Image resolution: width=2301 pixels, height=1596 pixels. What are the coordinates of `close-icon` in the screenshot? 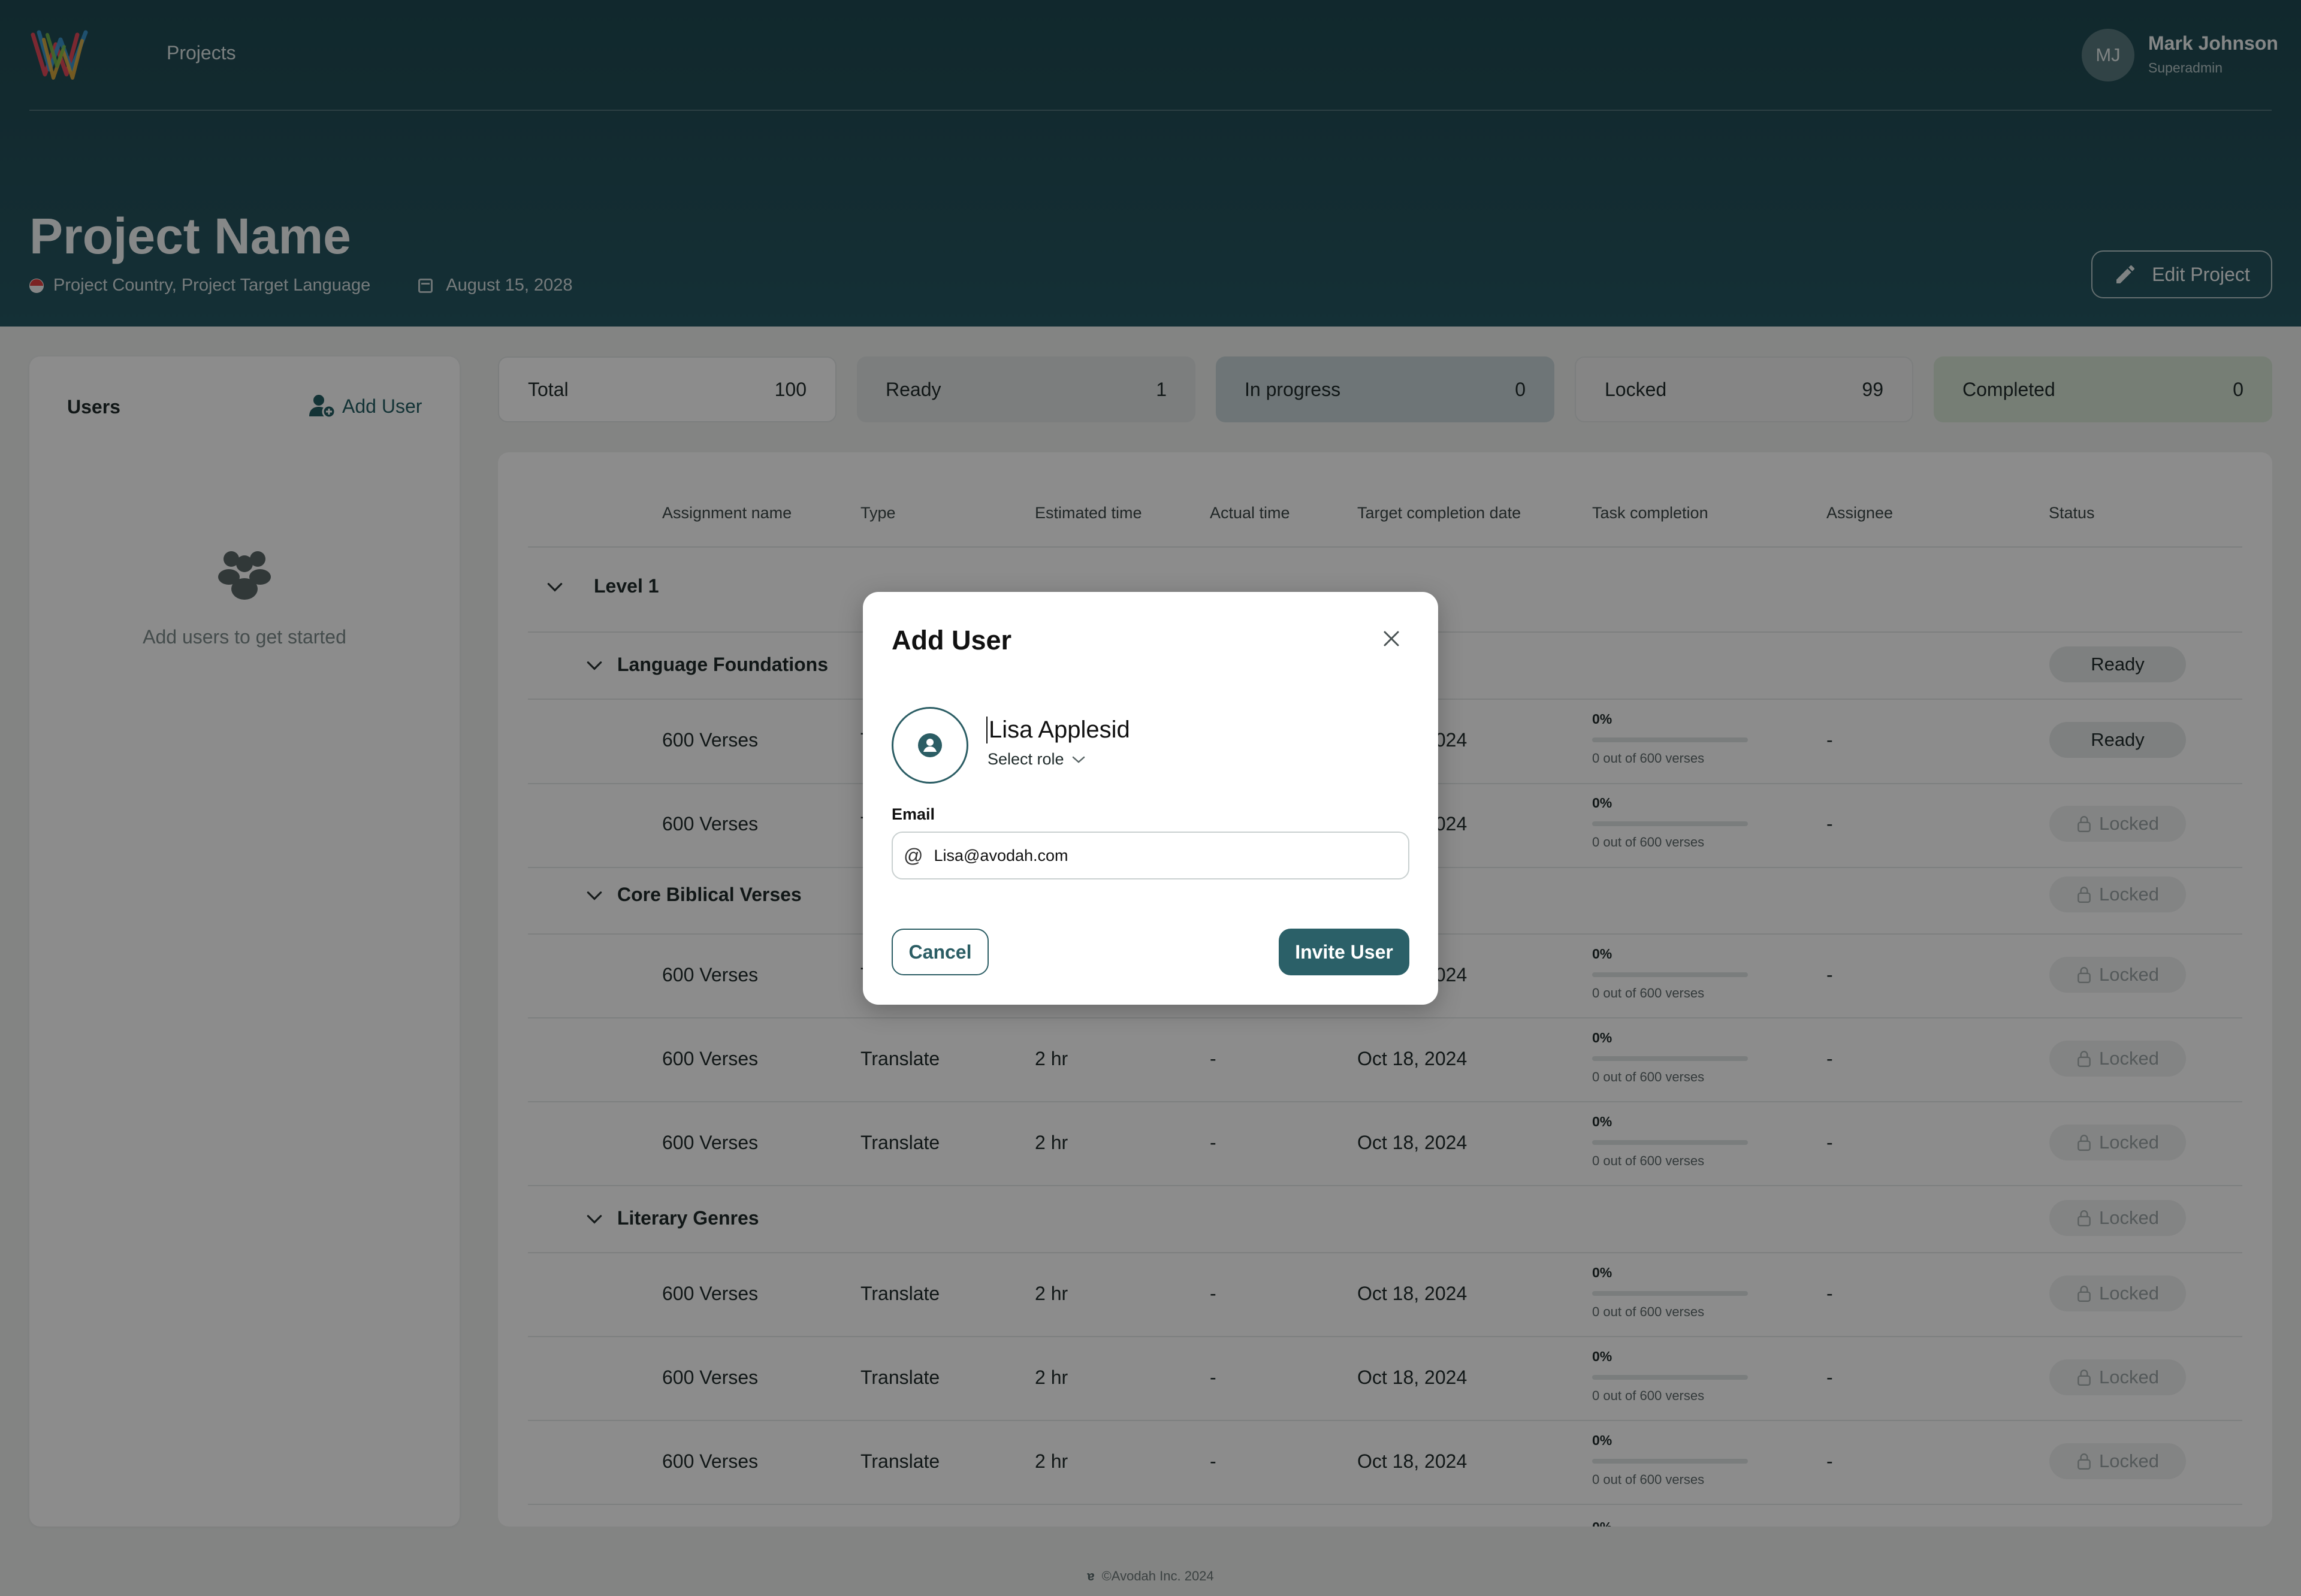 It's located at (1392, 638).